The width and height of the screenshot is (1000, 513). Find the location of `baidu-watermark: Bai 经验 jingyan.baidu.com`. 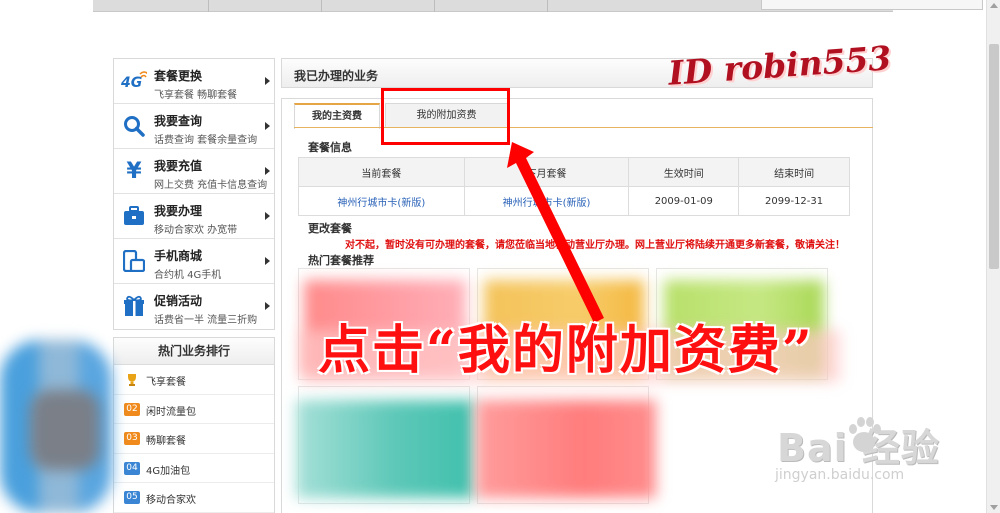

baidu-watermark: Bai 经验 jingyan.baidu.com is located at coordinates (877, 450).